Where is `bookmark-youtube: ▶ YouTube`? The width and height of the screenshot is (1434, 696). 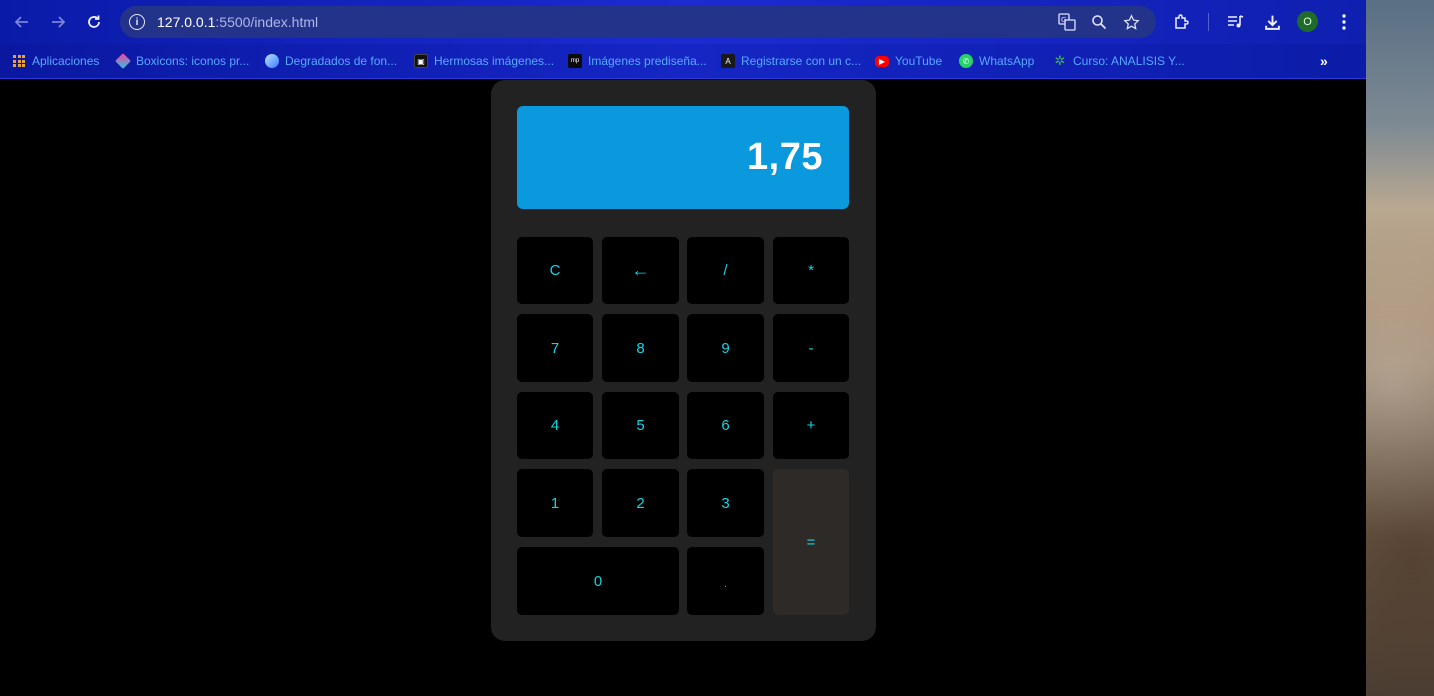
bookmark-youtube: ▶ YouTube is located at coordinates (908, 61).